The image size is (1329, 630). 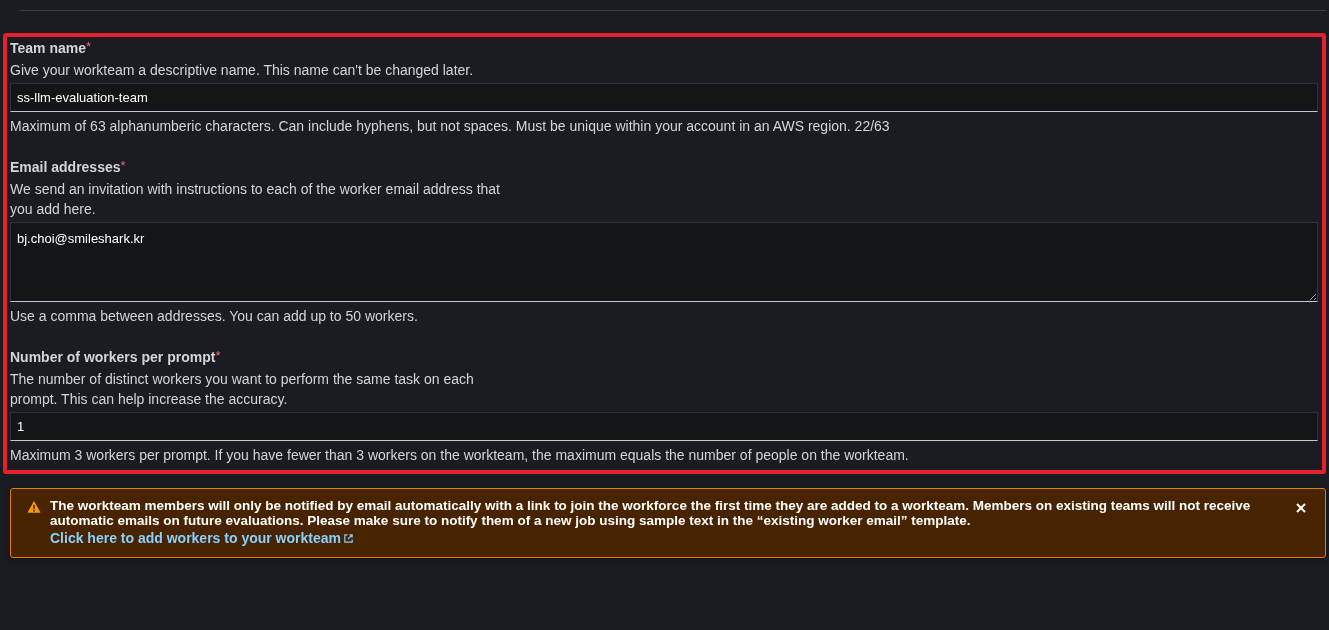 I want to click on field-description: Give your workteam a descriptive name. This name can't be changed later., so click(x=242, y=70).